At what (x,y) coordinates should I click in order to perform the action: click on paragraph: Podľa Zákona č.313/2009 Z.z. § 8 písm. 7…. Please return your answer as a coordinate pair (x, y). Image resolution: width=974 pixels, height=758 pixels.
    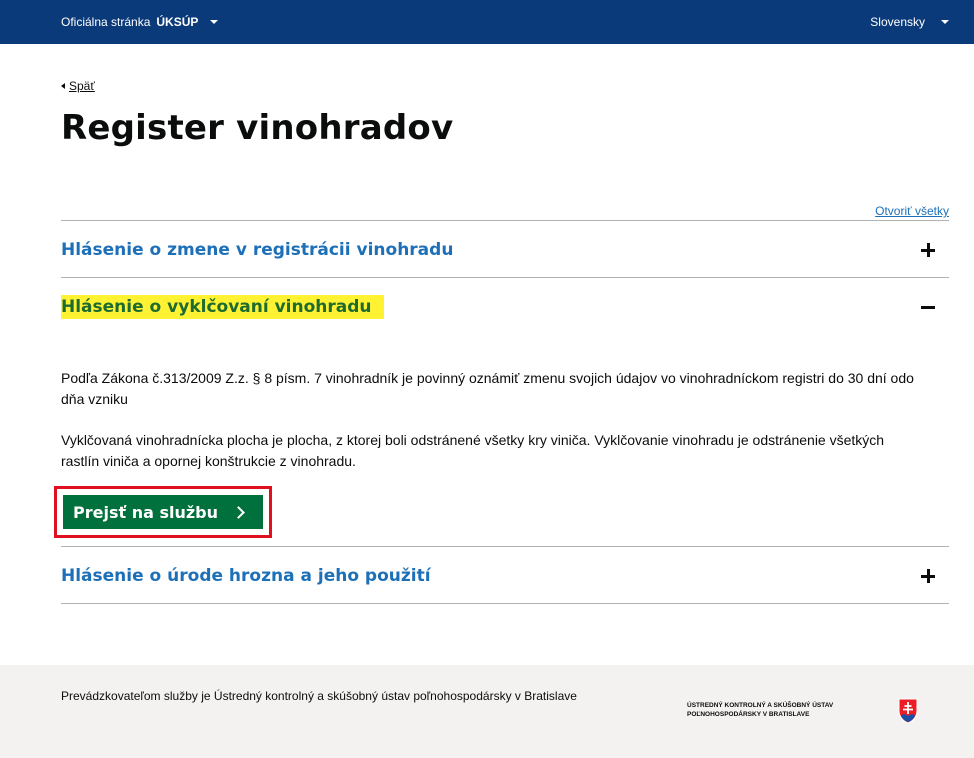
    Looking at the image, I should click on (487, 388).